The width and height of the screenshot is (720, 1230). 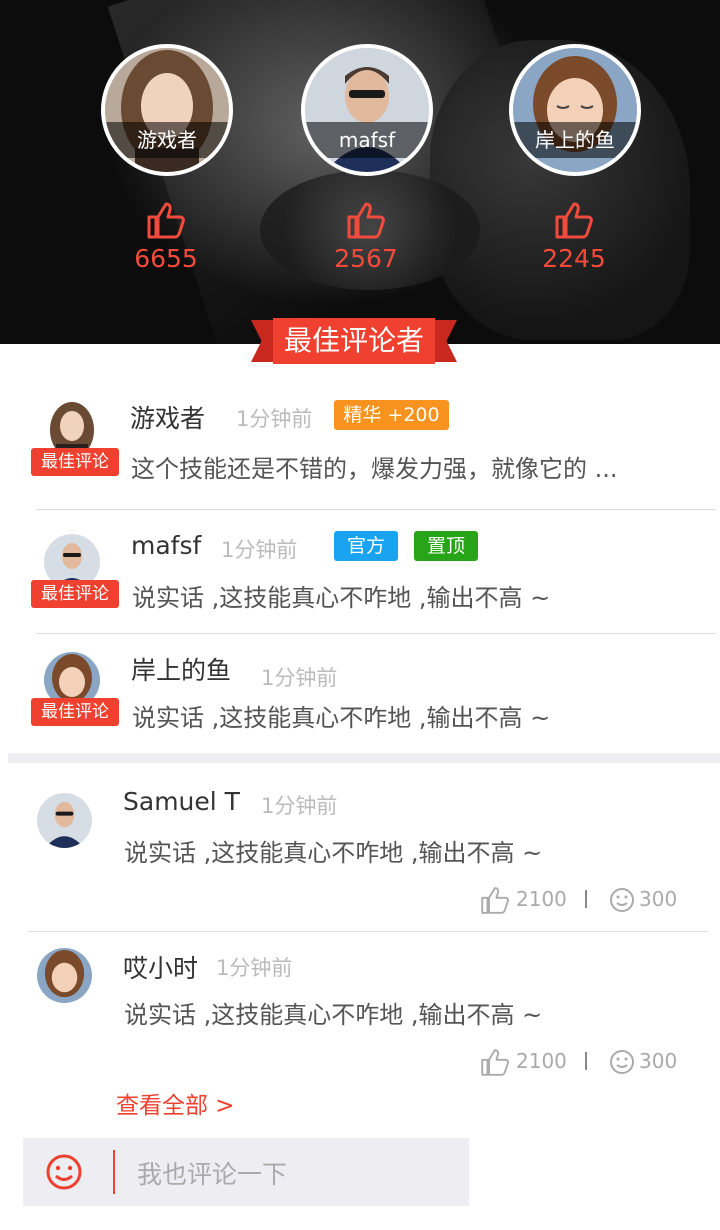 I want to click on top-user-name: 游戏者, so click(x=167, y=140).